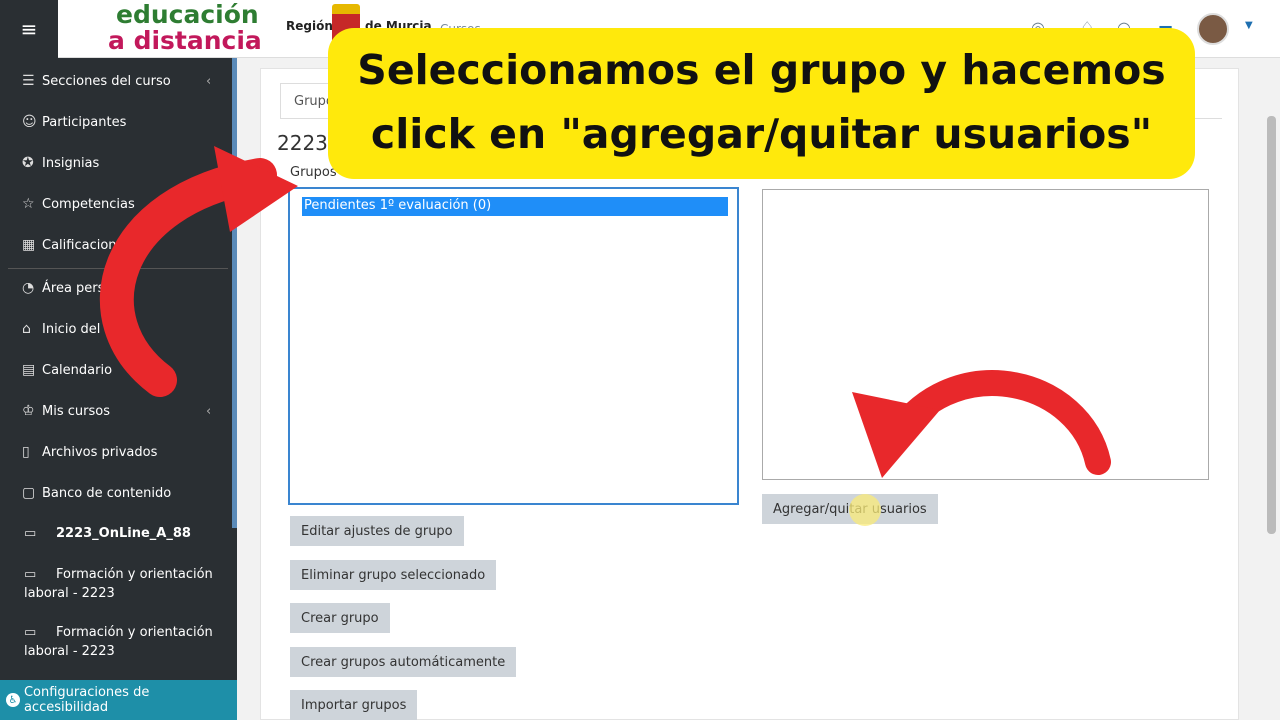 The image size is (1280, 720). Describe the element at coordinates (198, 271) in the screenshot. I see `arrow-to-groups-icon` at that location.